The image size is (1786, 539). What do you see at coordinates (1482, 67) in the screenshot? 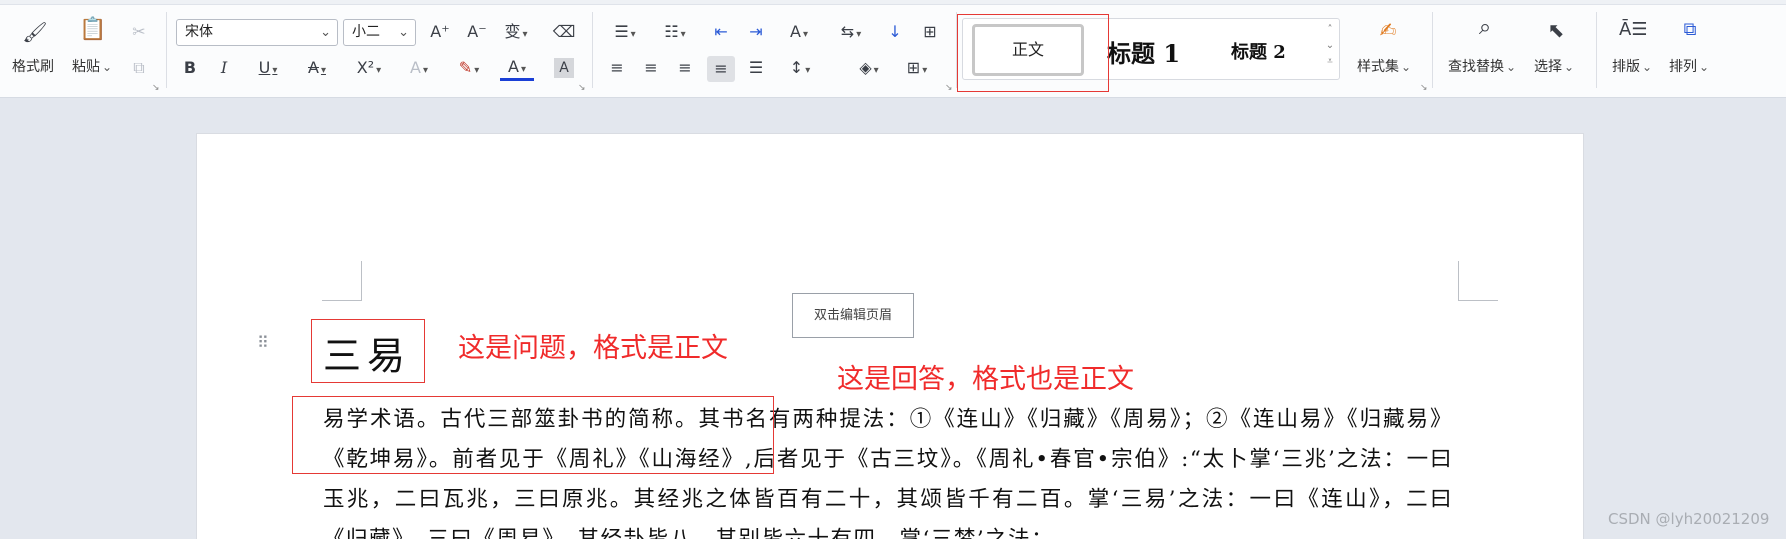
I see `find-replace-button: 查找替换` at bounding box center [1482, 67].